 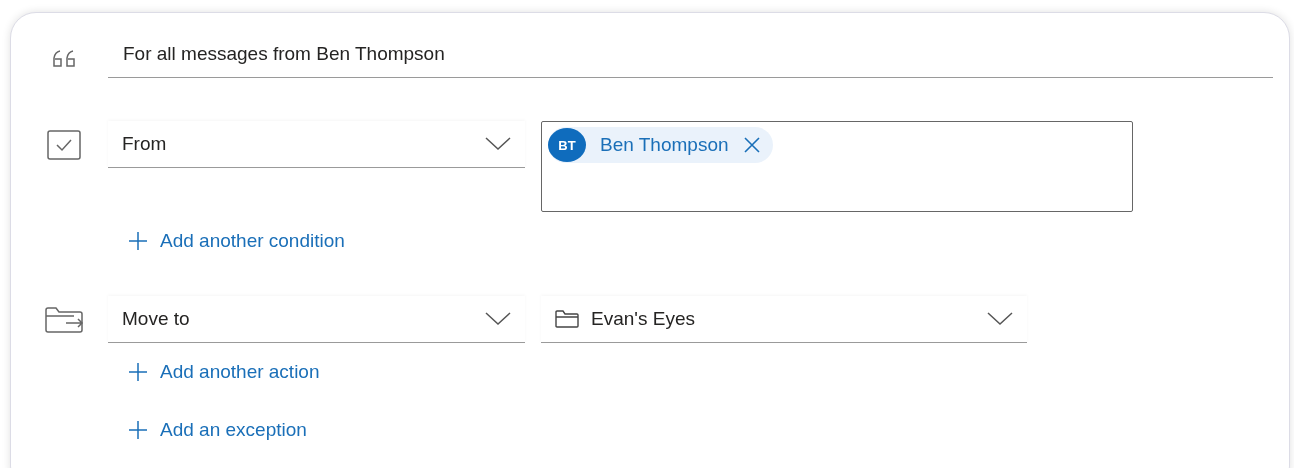 What do you see at coordinates (837, 166) in the screenshot?
I see `recipient-field: BT Ben Thompson` at bounding box center [837, 166].